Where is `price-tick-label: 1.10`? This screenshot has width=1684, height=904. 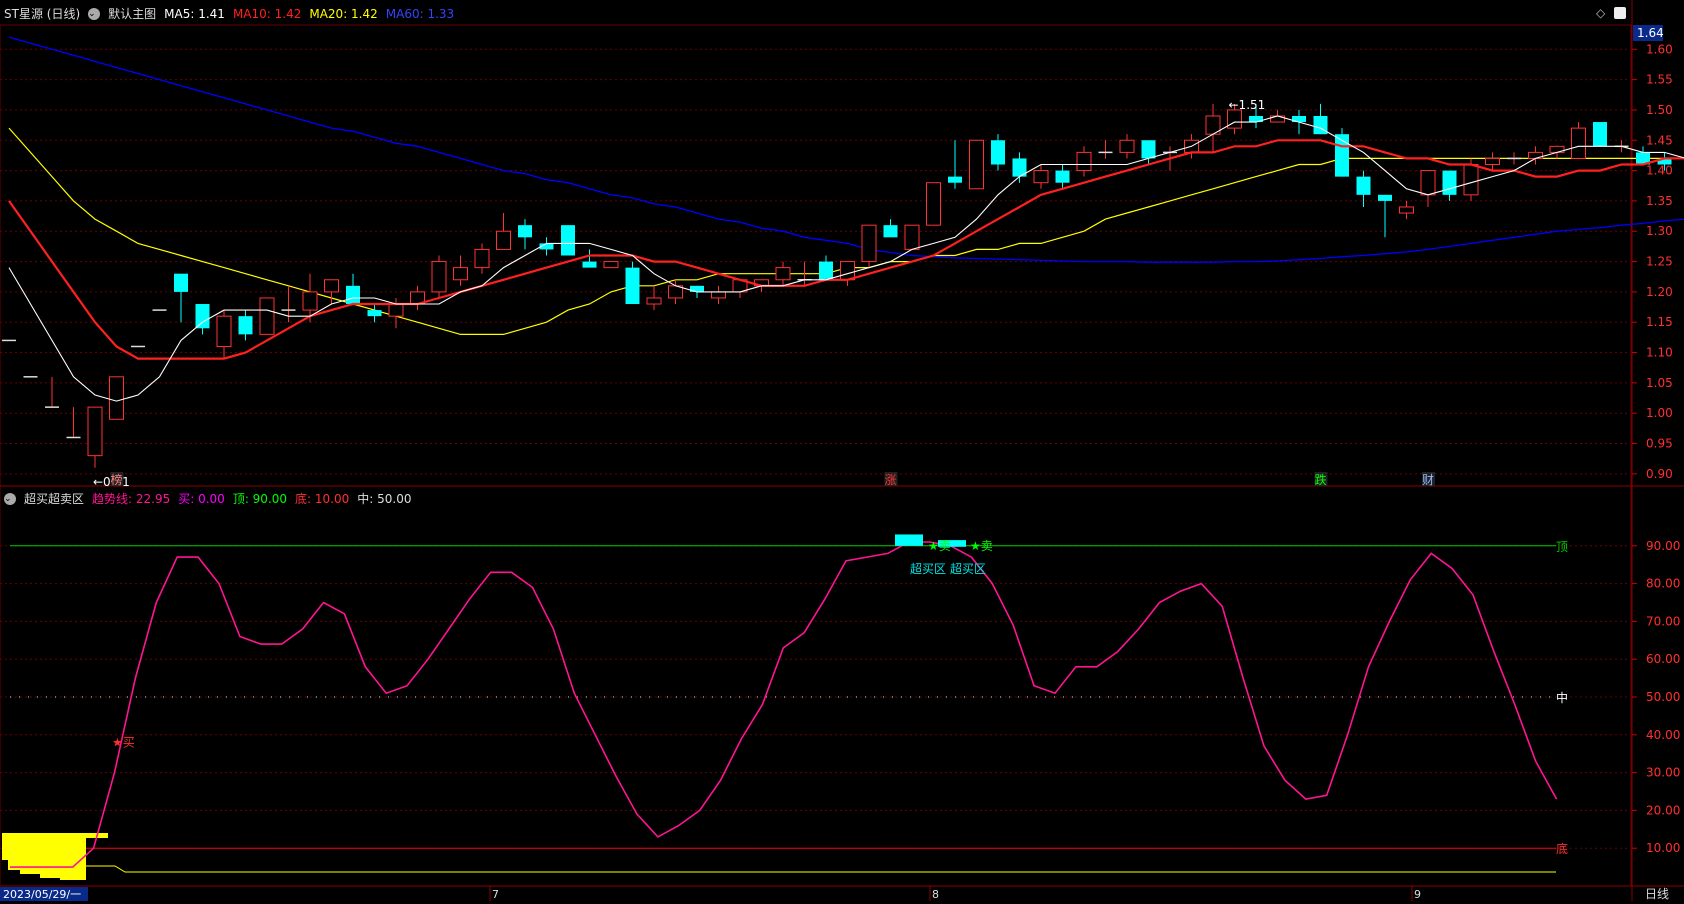 price-tick-label: 1.10 is located at coordinates (1659, 353).